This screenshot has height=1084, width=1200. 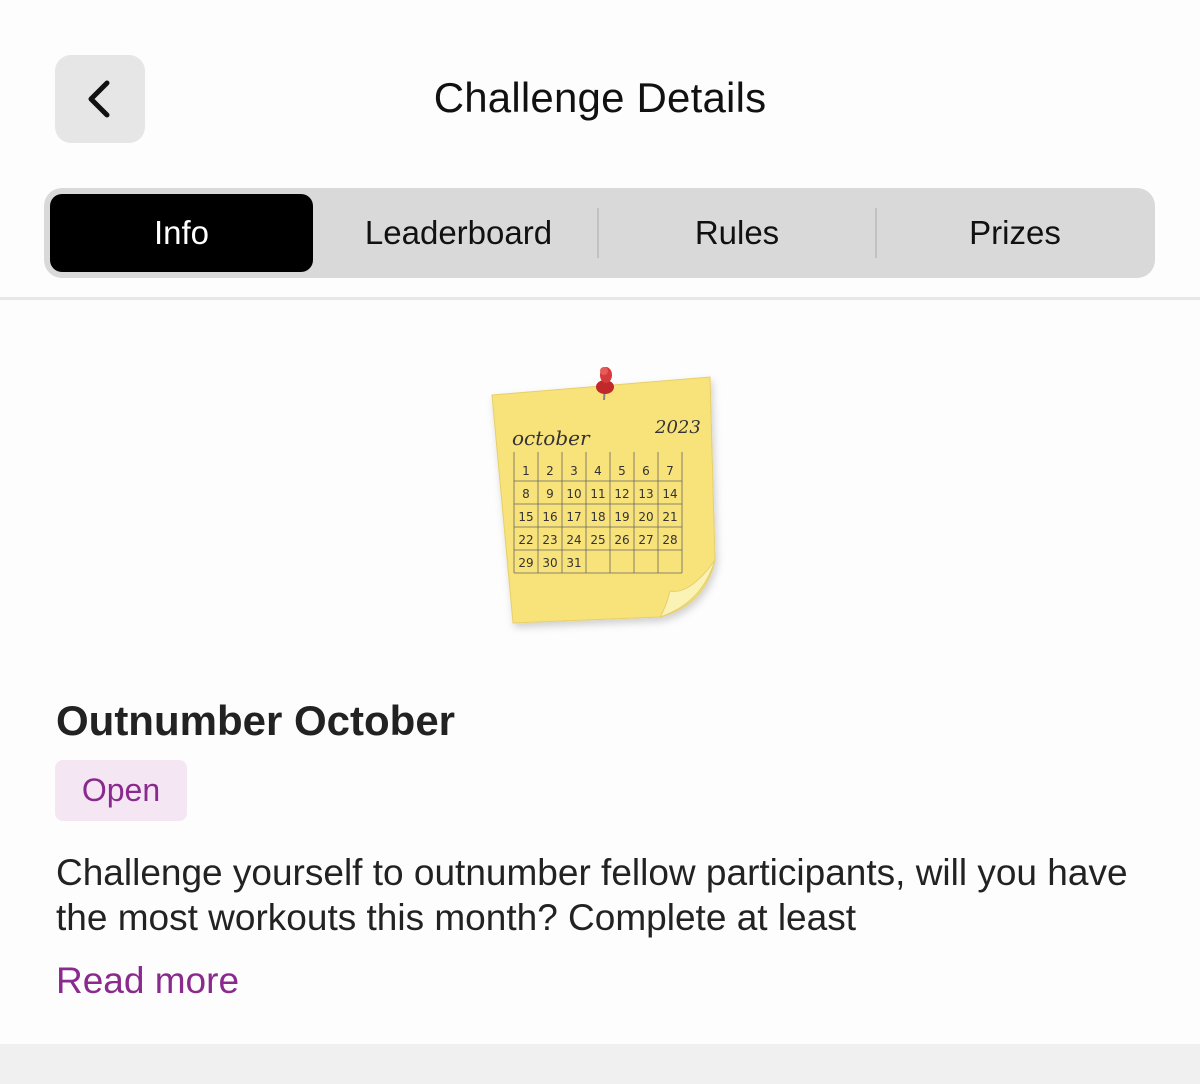 I want to click on calendar-day: 4, so click(x=598, y=471).